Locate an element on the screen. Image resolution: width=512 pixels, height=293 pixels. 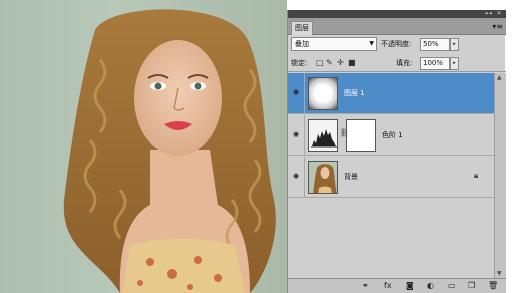
lock-transparent-icon: □ is located at coordinates (320, 63).